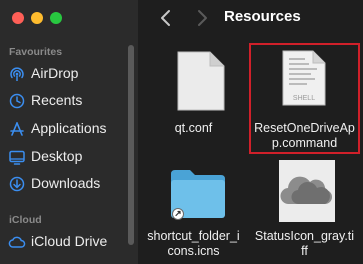 This screenshot has height=264, width=363. I want to click on icloud-heading: iCloud, so click(25, 220).